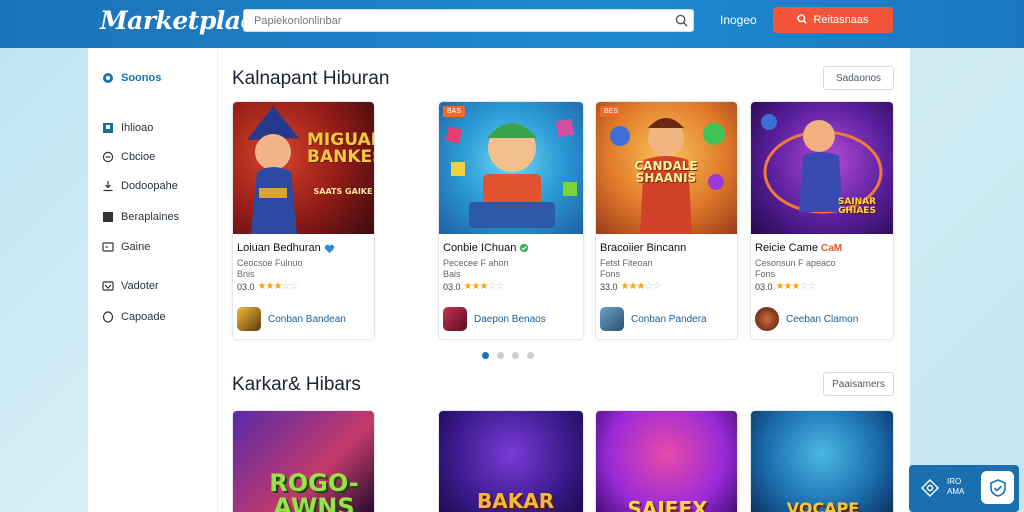 The width and height of the screenshot is (1024, 512). Describe the element at coordinates (108, 157) in the screenshot. I see `clock-icon` at that location.